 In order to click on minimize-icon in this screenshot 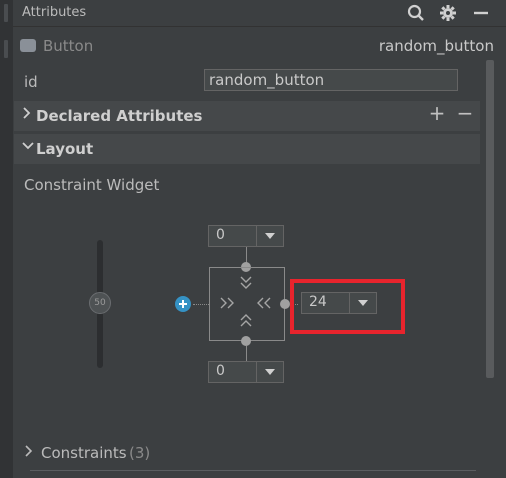, I will do `click(481, 13)`.